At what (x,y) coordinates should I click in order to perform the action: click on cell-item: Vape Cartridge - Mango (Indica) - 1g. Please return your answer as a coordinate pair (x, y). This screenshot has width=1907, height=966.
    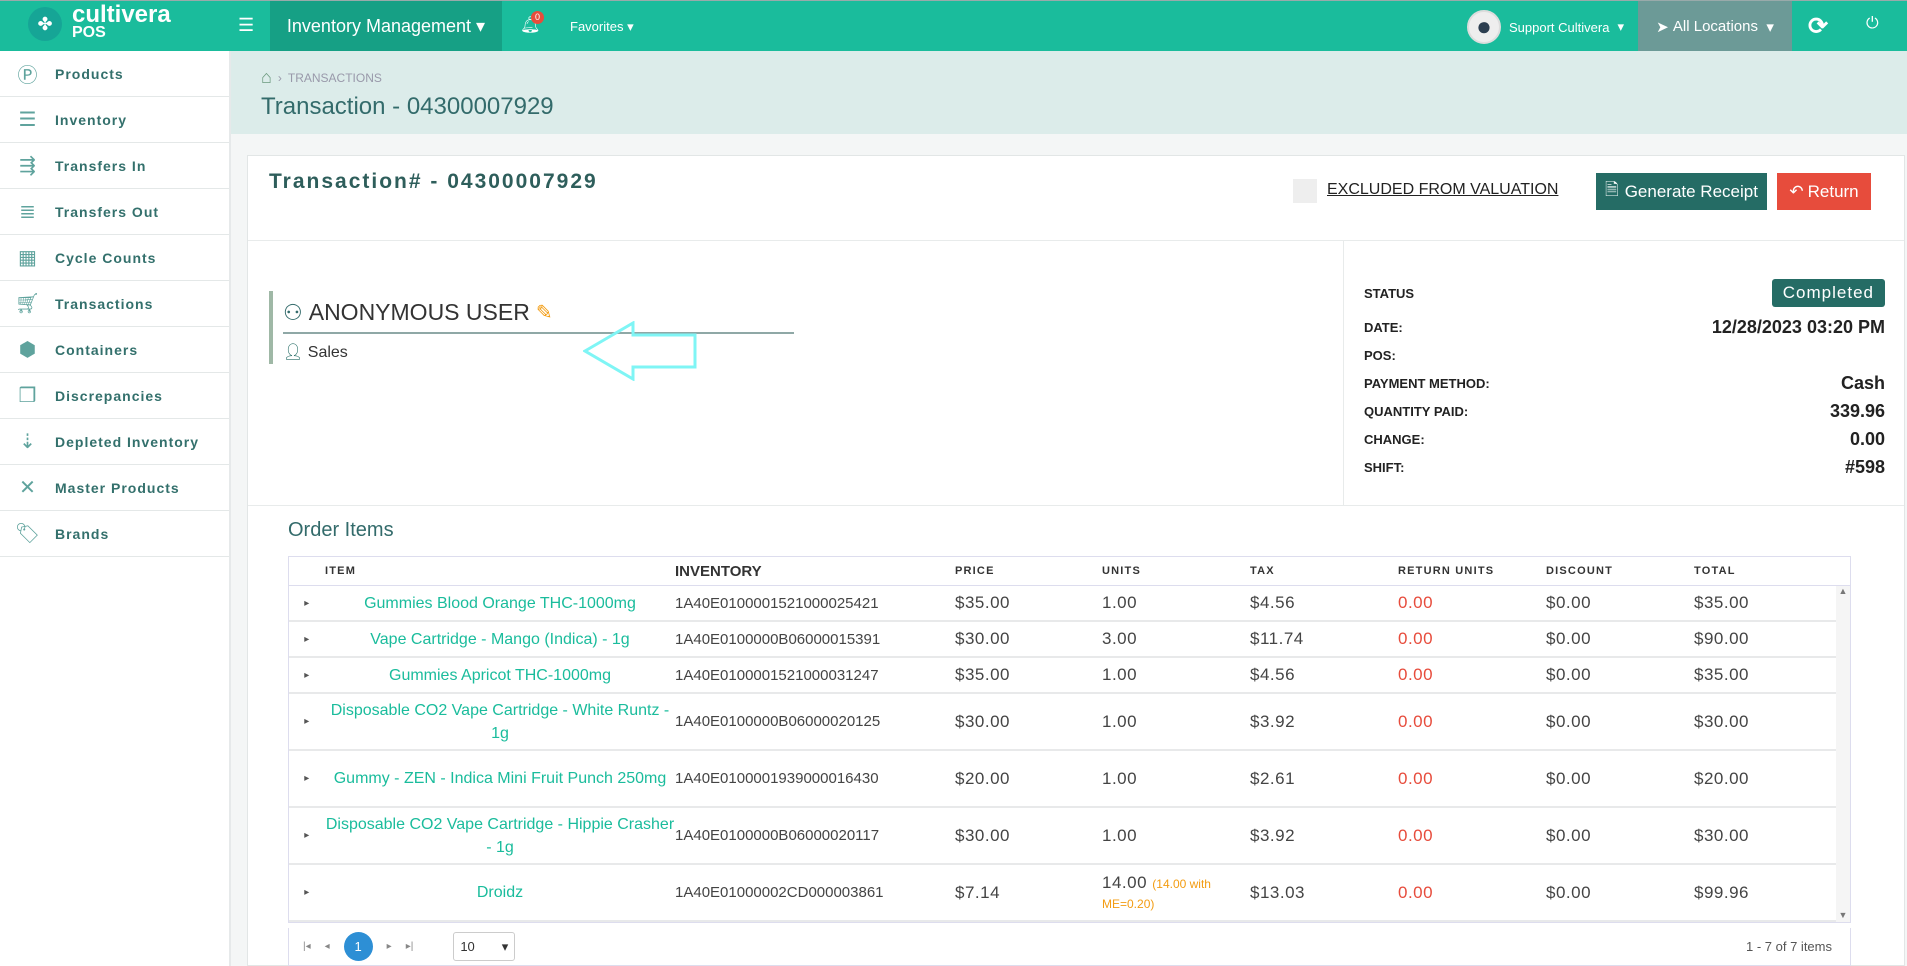
    Looking at the image, I should click on (500, 639).